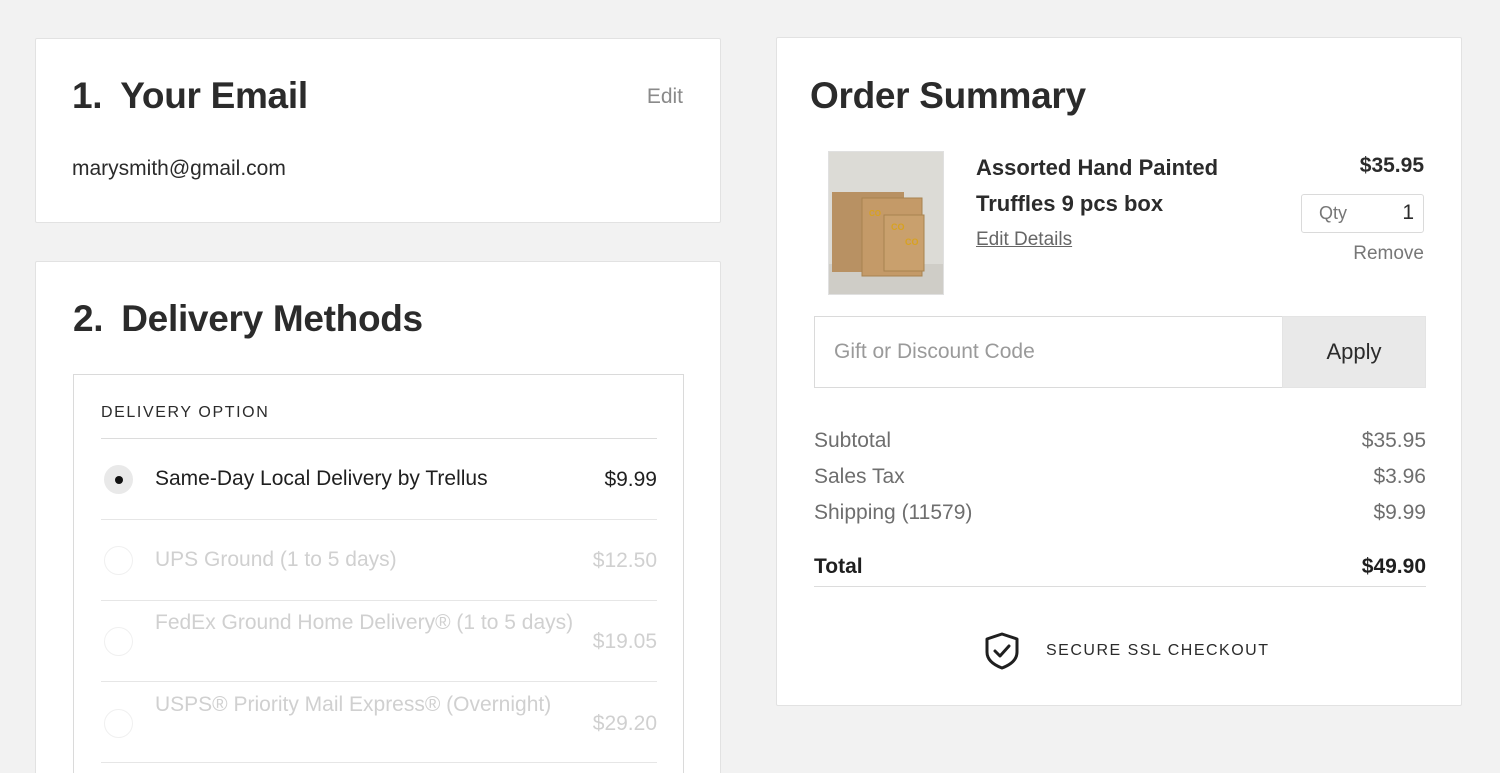 The width and height of the screenshot is (1500, 773). I want to click on shipping-value: $9.99, so click(1399, 512).